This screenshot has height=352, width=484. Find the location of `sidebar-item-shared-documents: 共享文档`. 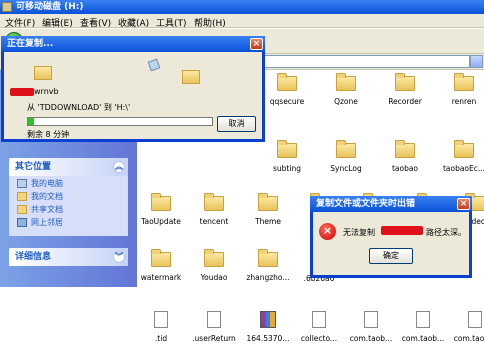

sidebar-item-shared-documents: 共享文档 is located at coordinates (68, 209).